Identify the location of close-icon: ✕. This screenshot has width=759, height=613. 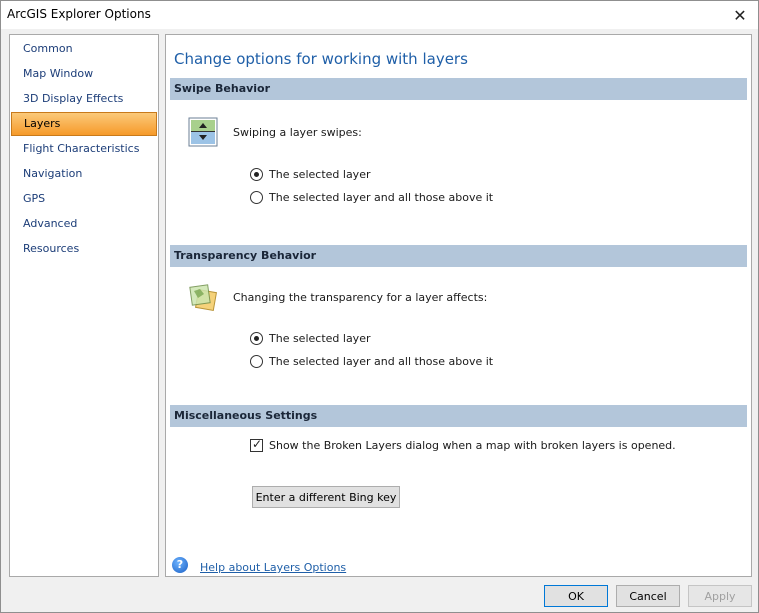
(740, 15).